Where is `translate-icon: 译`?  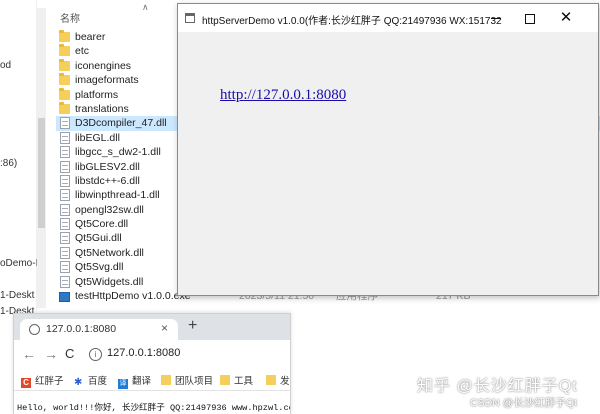 translate-icon: 译 is located at coordinates (123, 384).